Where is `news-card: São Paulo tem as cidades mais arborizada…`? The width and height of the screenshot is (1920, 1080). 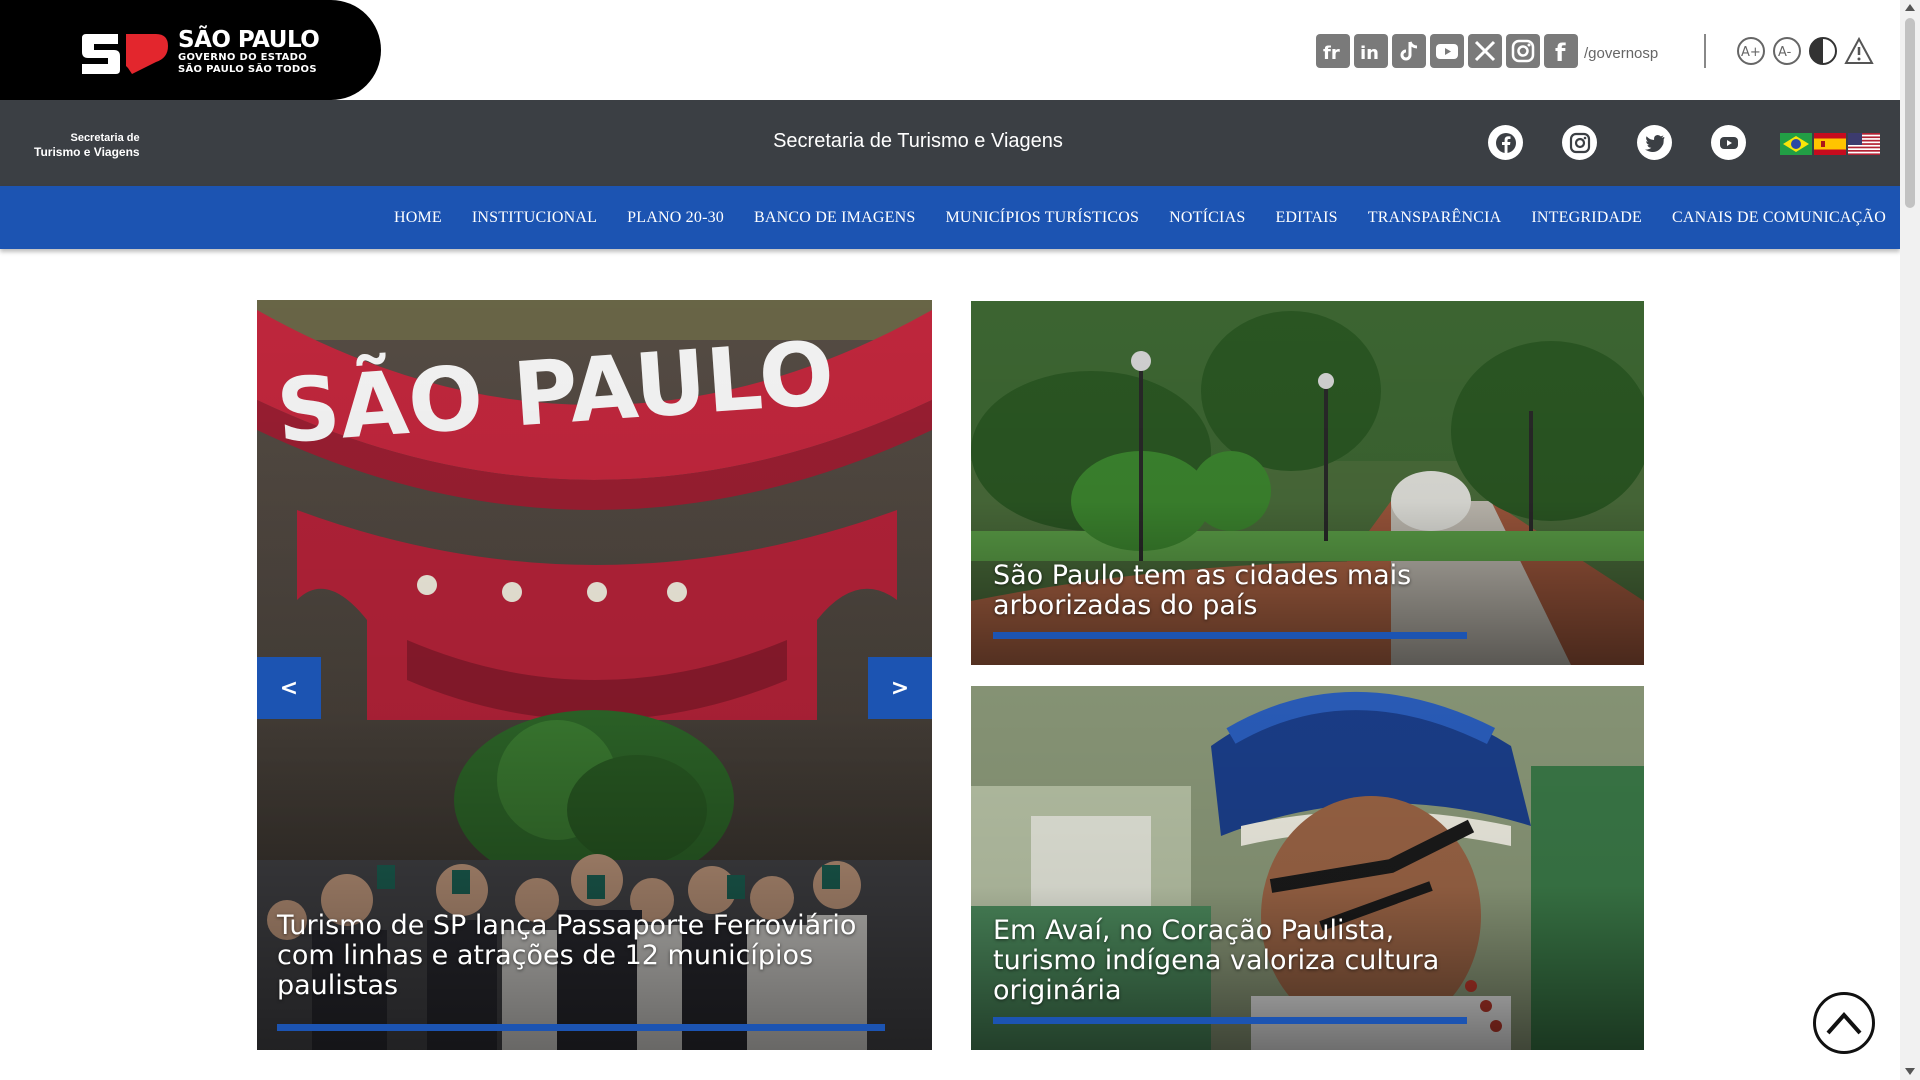
news-card: São Paulo tem as cidades mais arborizada… is located at coordinates (1307, 483).